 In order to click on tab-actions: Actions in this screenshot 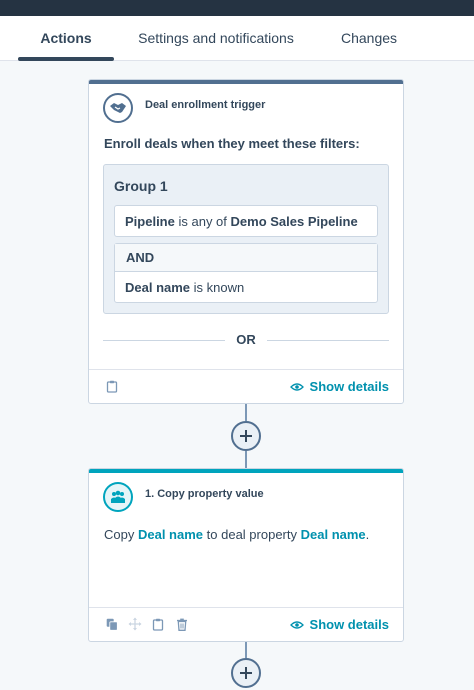, I will do `click(66, 38)`.